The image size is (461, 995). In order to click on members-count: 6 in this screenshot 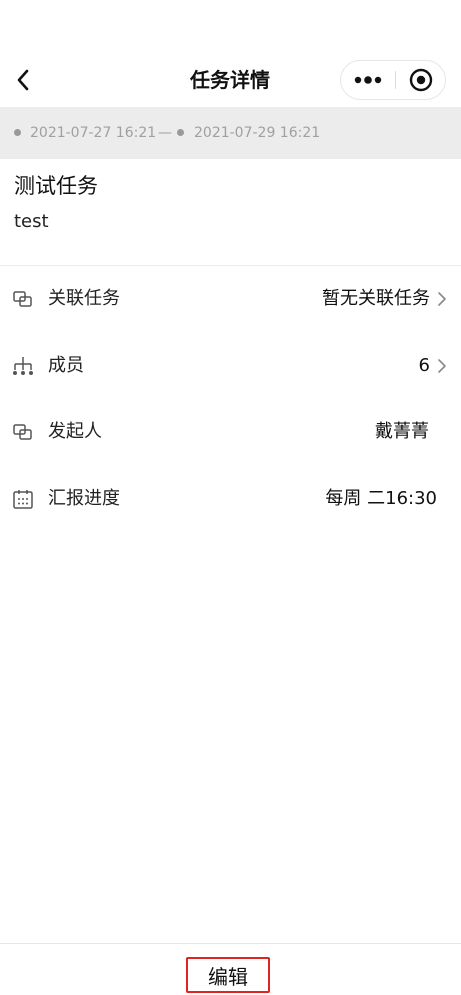, I will do `click(424, 365)`.